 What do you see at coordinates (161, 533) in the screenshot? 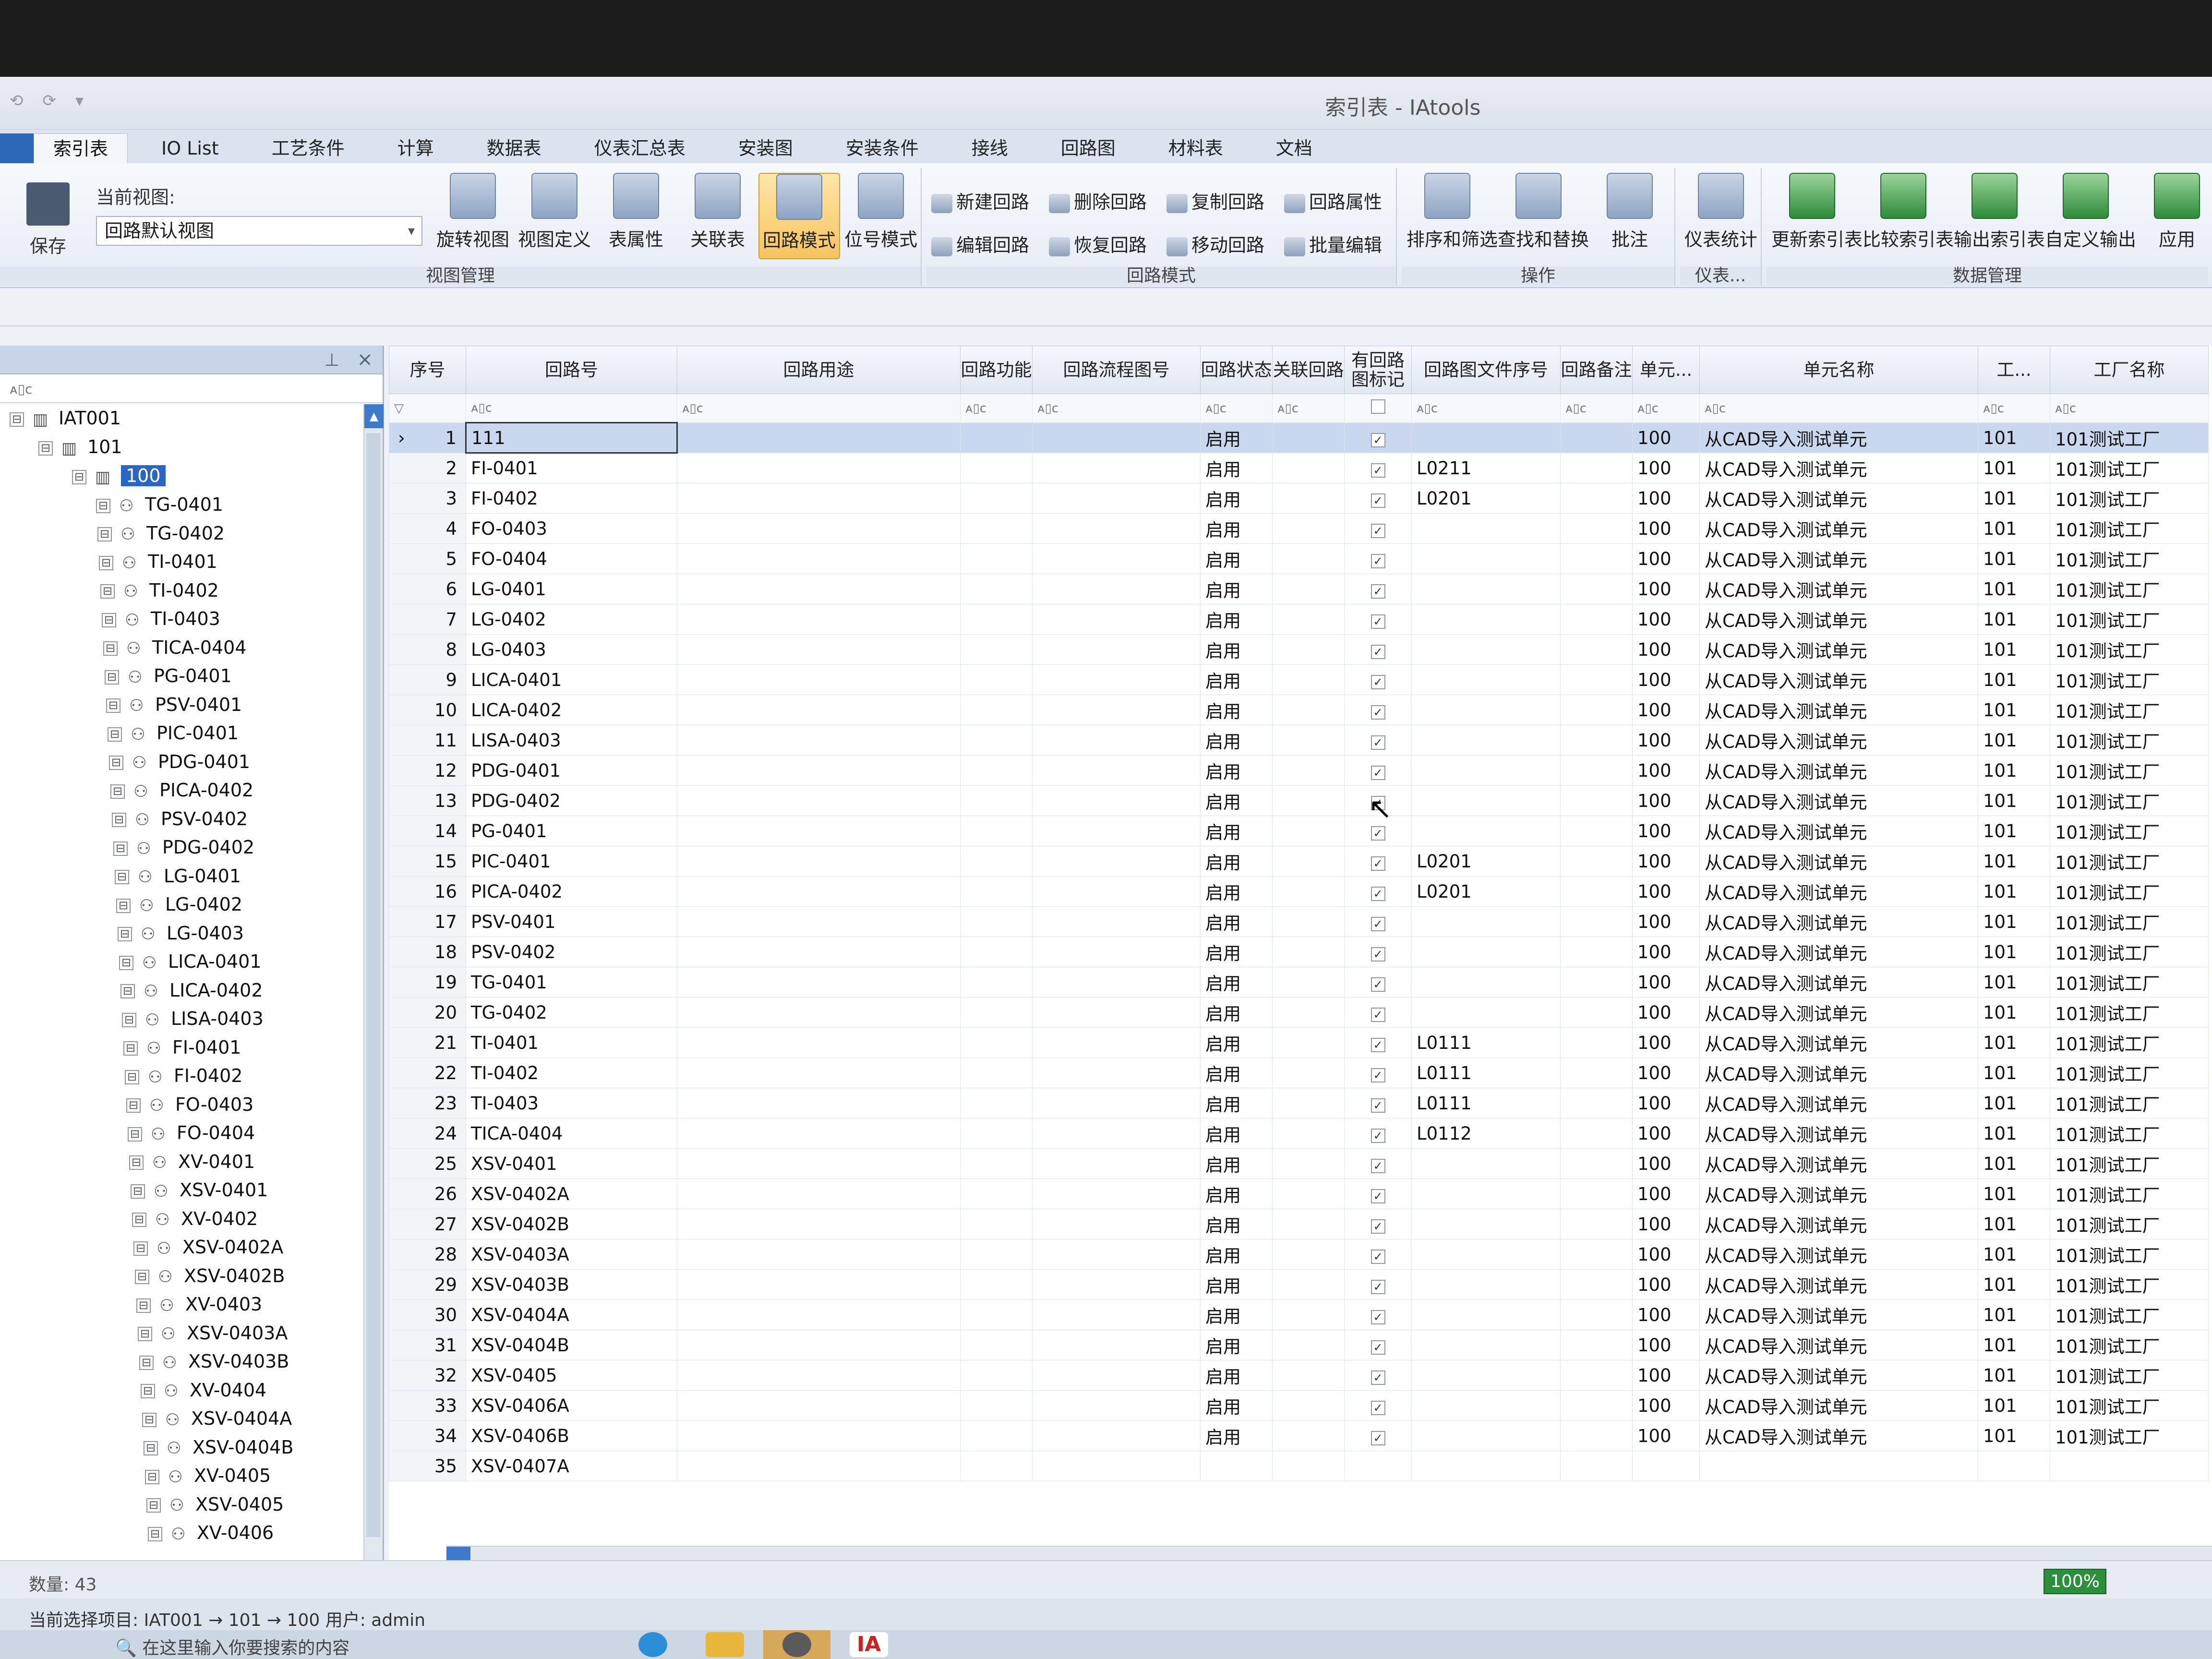
I see `tree-node: ⊟ ⚇ TG-0402` at bounding box center [161, 533].